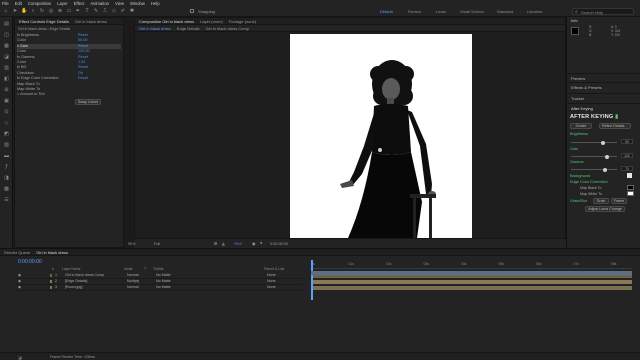 The height and width of the screenshot is (360, 640). Describe the element at coordinates (133, 281) in the screenshot. I see `layer-mode: Multiply` at that location.